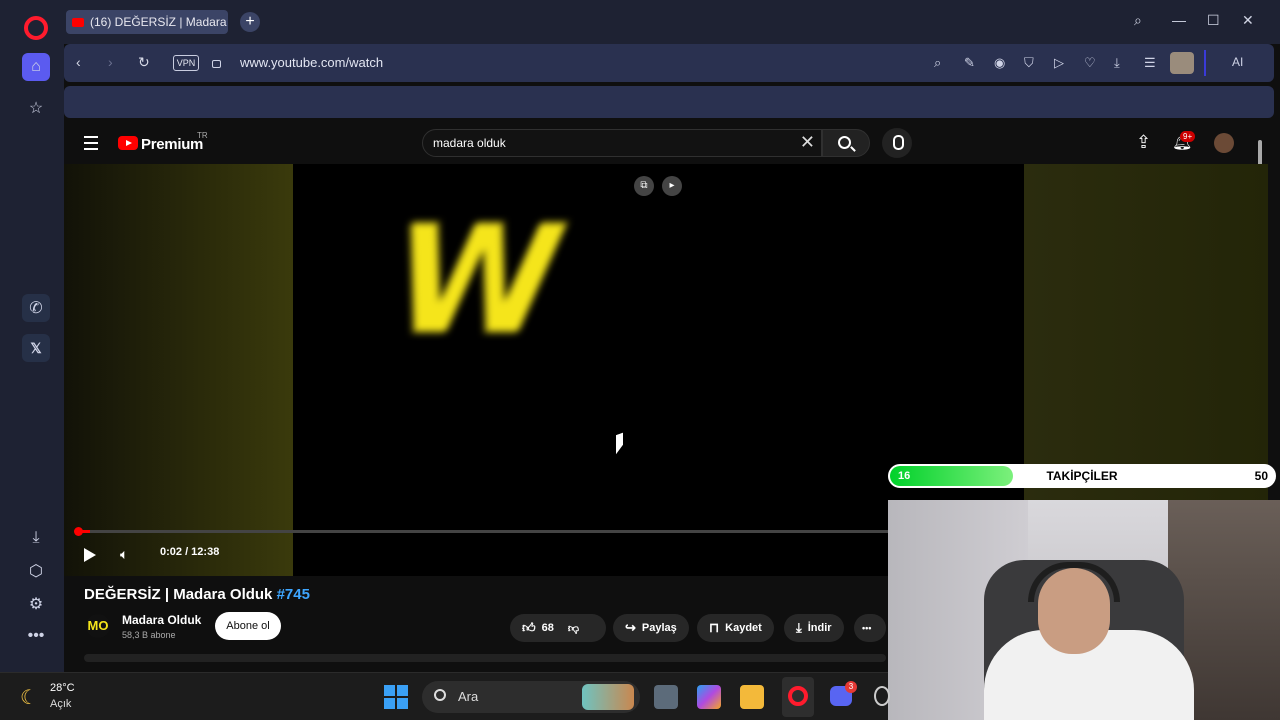 This screenshot has width=1280, height=720. Describe the element at coordinates (202, 135) in the screenshot. I see `region-label: TR` at that location.